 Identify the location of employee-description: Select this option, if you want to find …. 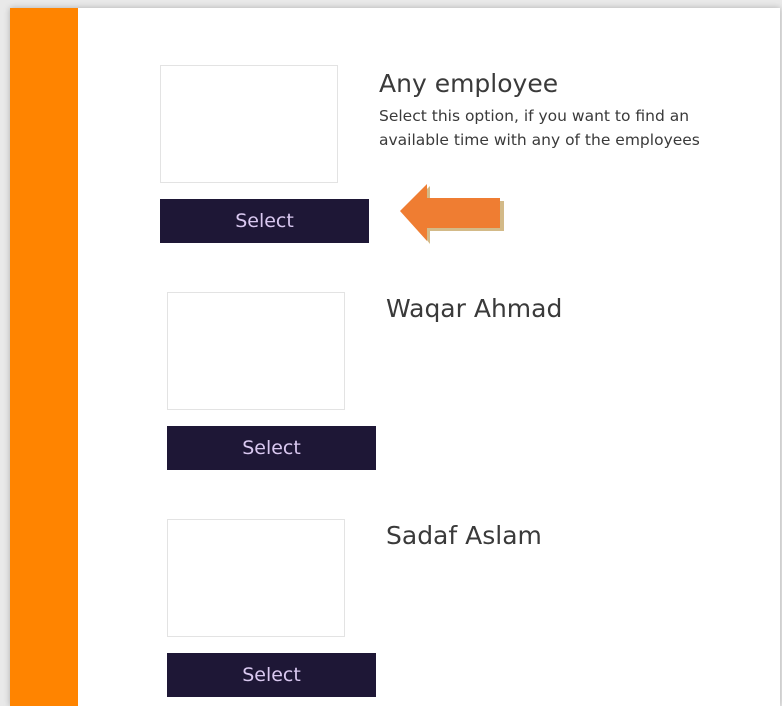
(539, 128).